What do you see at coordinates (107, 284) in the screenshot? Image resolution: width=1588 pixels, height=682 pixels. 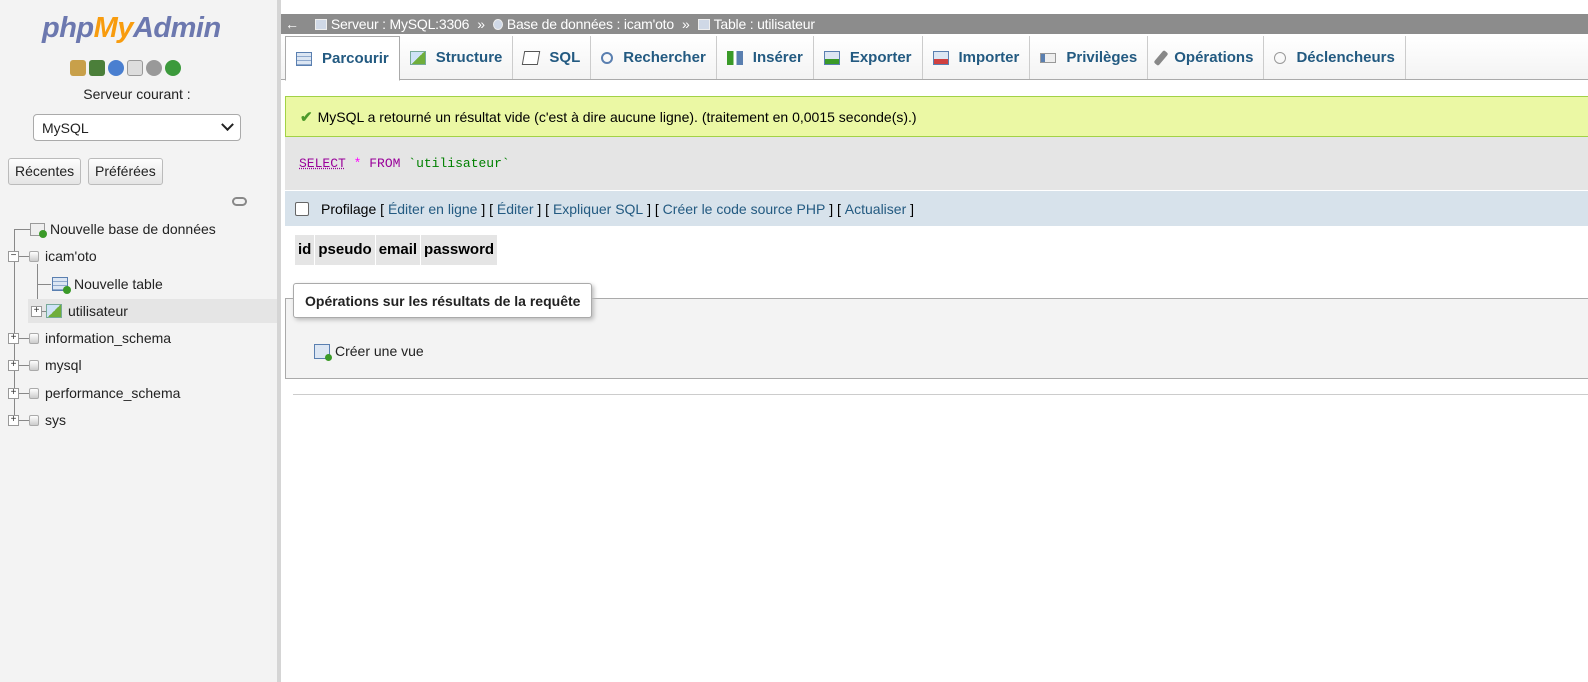 I see `tree-item-new-table: Nouvelle table` at bounding box center [107, 284].